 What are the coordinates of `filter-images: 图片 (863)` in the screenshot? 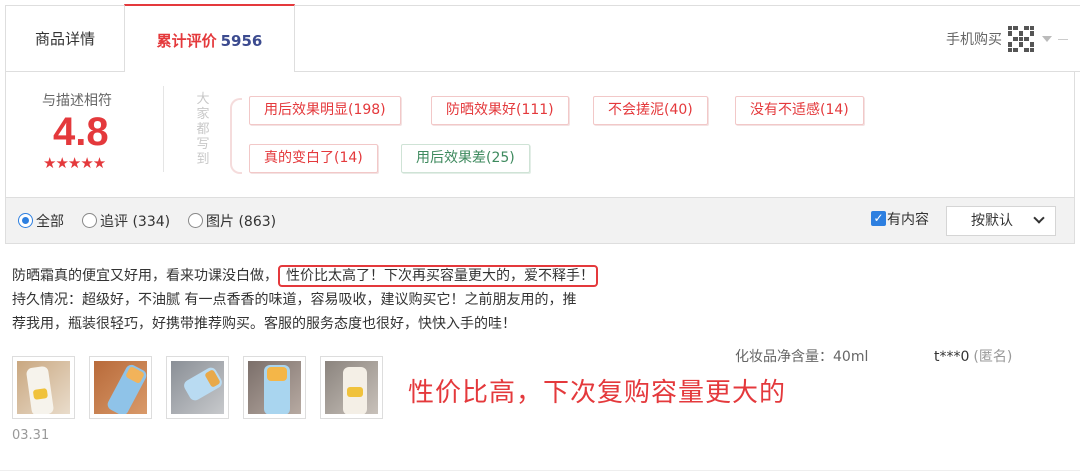 It's located at (232, 220).